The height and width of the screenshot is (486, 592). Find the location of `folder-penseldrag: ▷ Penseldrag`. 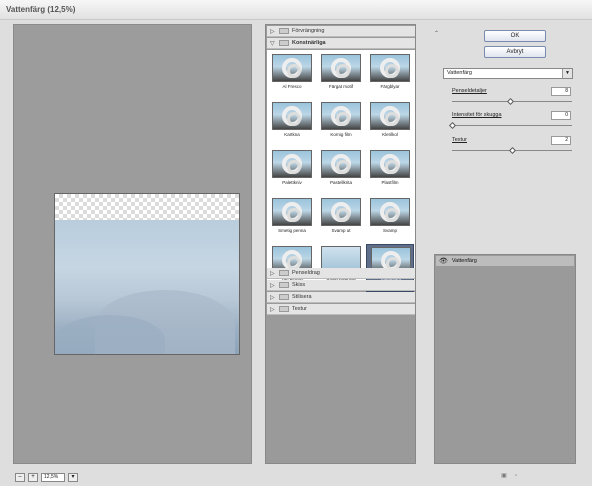

folder-penseldrag: ▷ Penseldrag is located at coordinates (341, 273).